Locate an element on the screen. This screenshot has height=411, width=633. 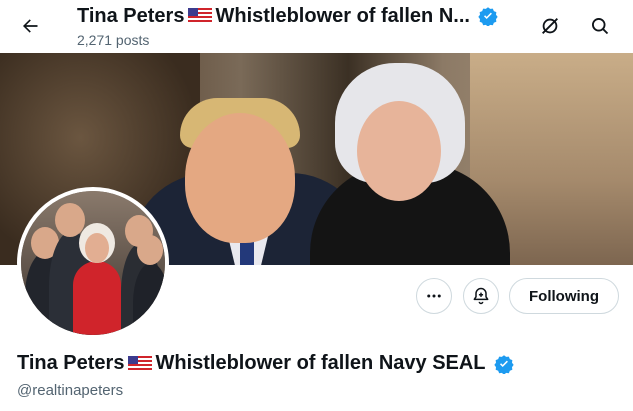
header-name: Tina Peters is located at coordinates (131, 16).